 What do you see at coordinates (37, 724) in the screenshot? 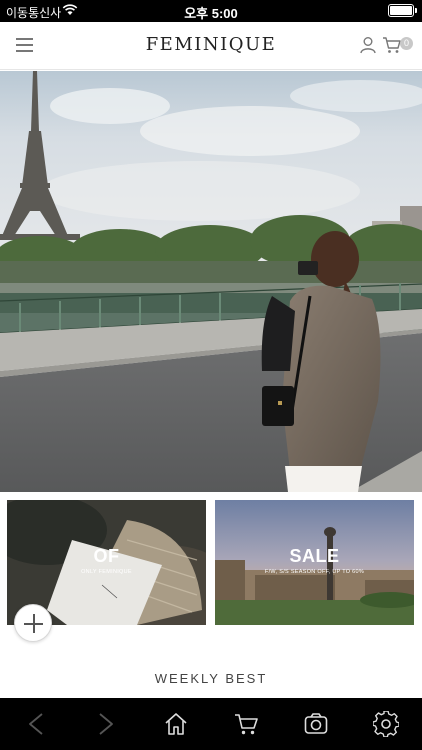
I see `back-arrow-icon` at bounding box center [37, 724].